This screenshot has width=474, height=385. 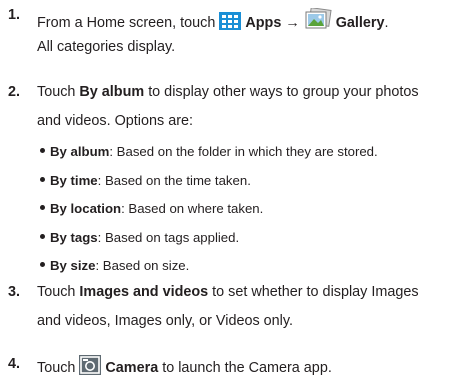 What do you see at coordinates (144, 292) in the screenshot?
I see `images-and-videos-label: Images and videos` at bounding box center [144, 292].